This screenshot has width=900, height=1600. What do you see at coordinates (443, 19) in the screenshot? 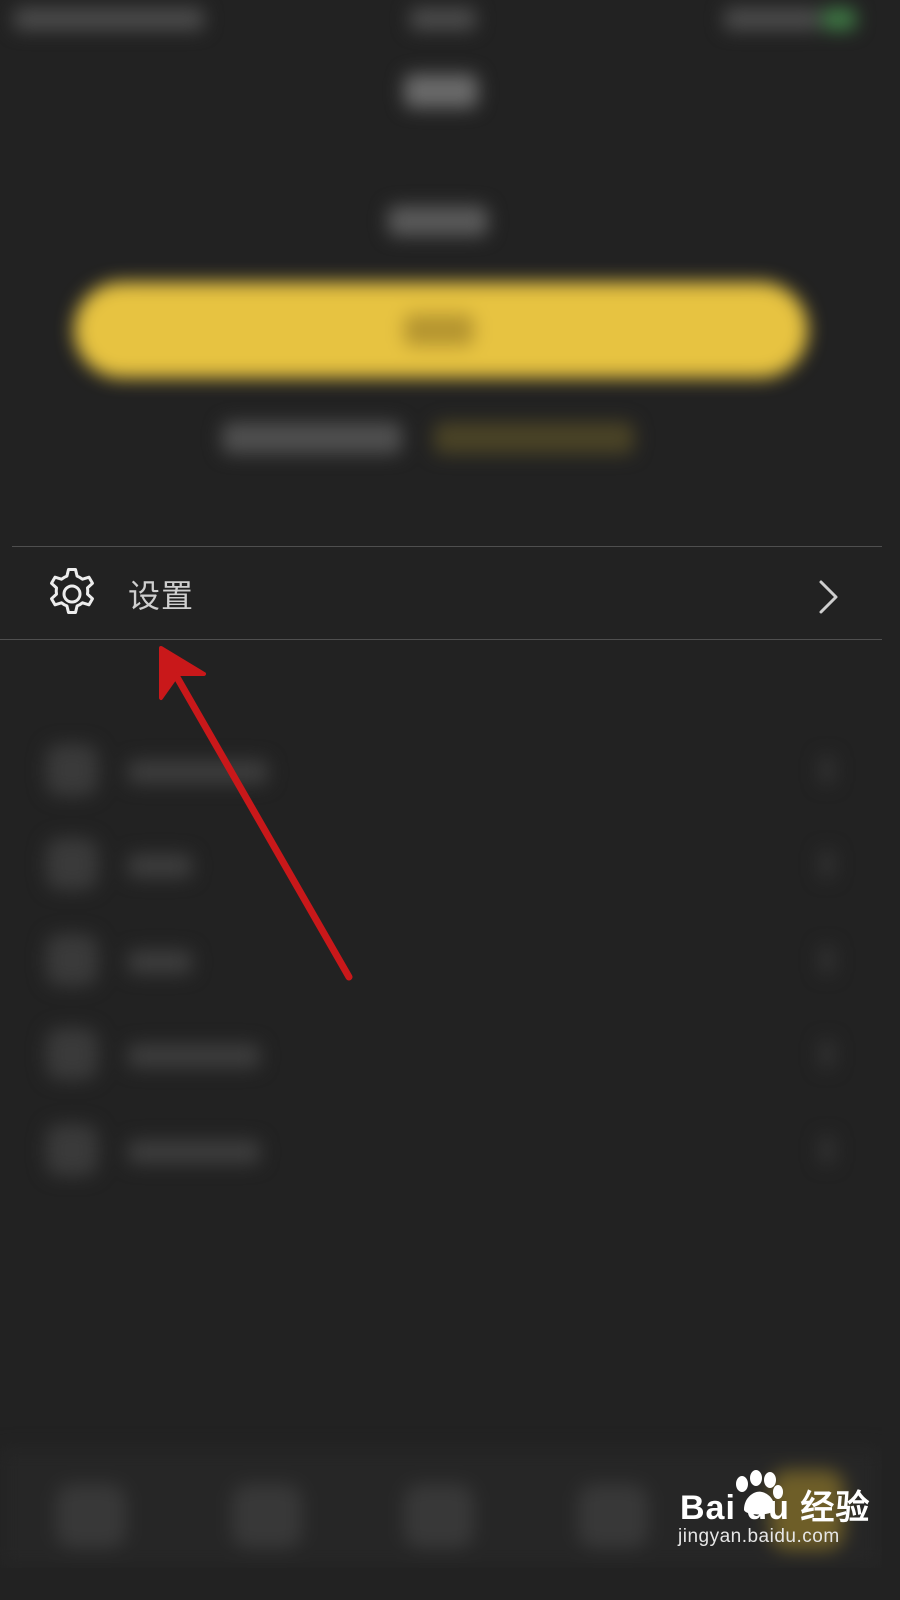
I see `status-time` at bounding box center [443, 19].